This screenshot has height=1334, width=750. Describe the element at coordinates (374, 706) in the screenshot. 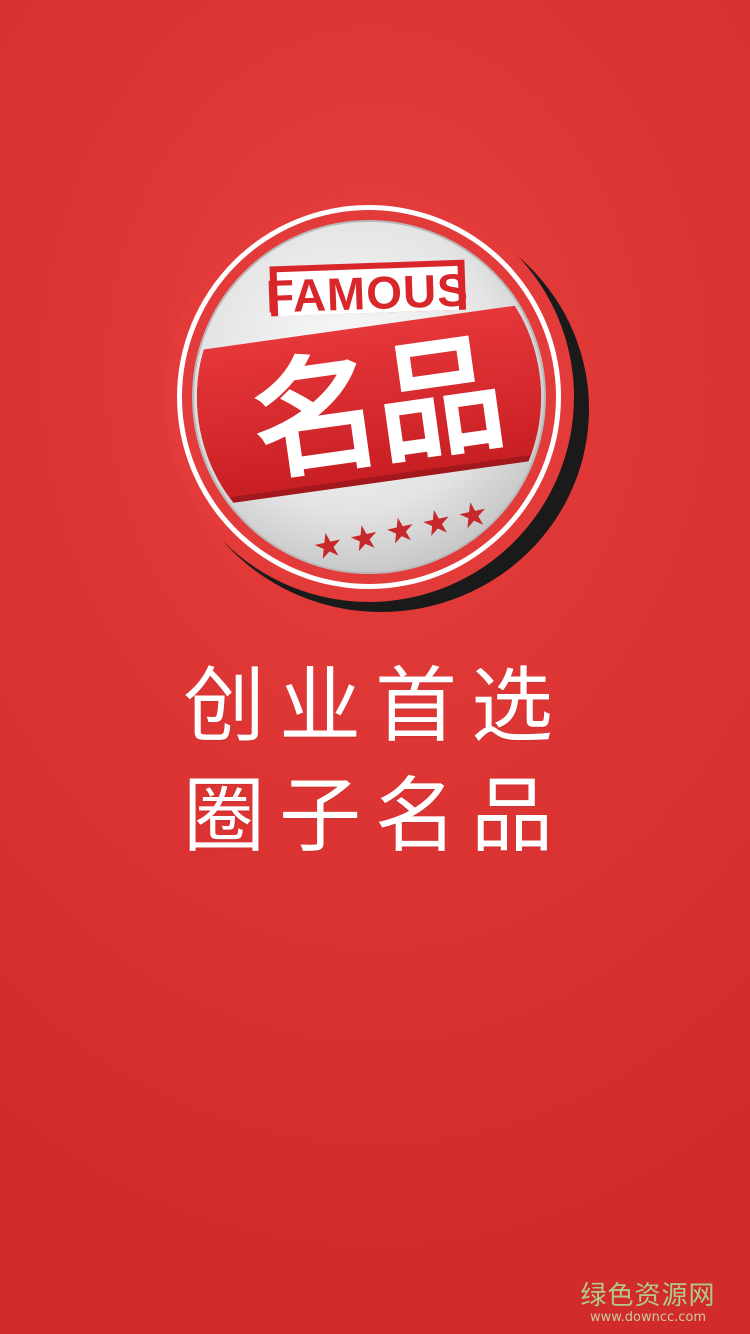

I see `slogan-line-1: 创业首选` at that location.